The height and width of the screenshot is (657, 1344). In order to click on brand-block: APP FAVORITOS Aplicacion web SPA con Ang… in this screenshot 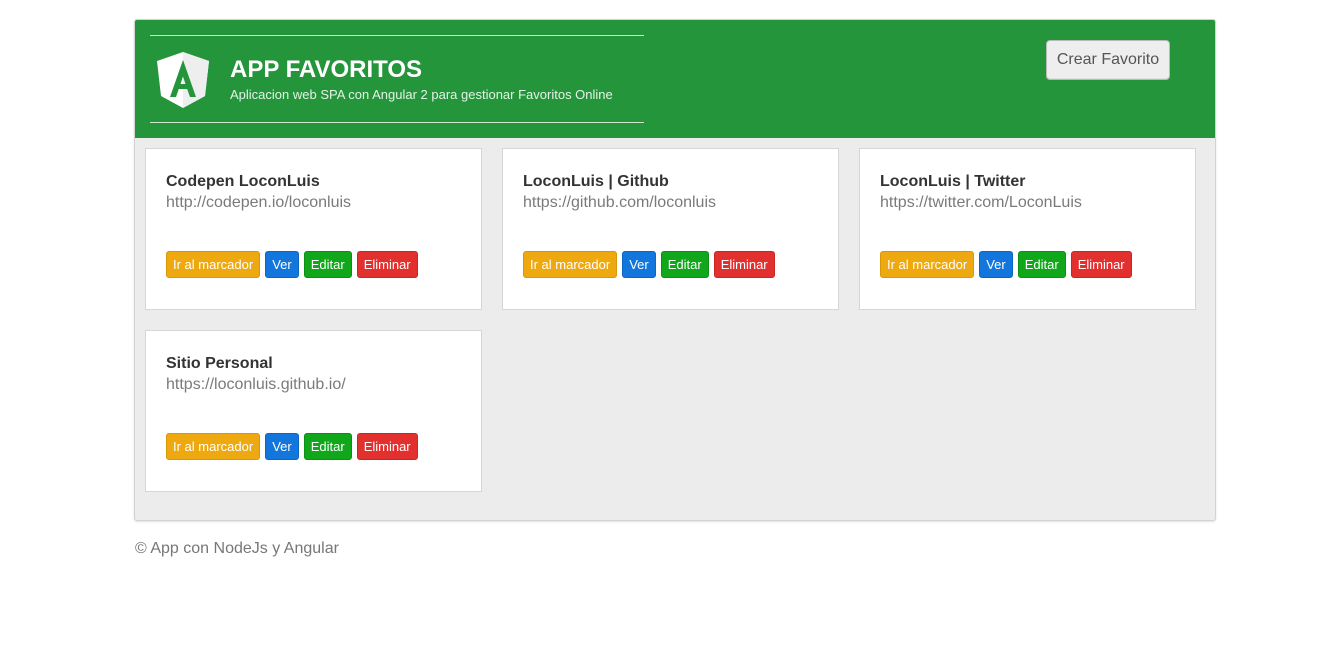, I will do `click(397, 79)`.